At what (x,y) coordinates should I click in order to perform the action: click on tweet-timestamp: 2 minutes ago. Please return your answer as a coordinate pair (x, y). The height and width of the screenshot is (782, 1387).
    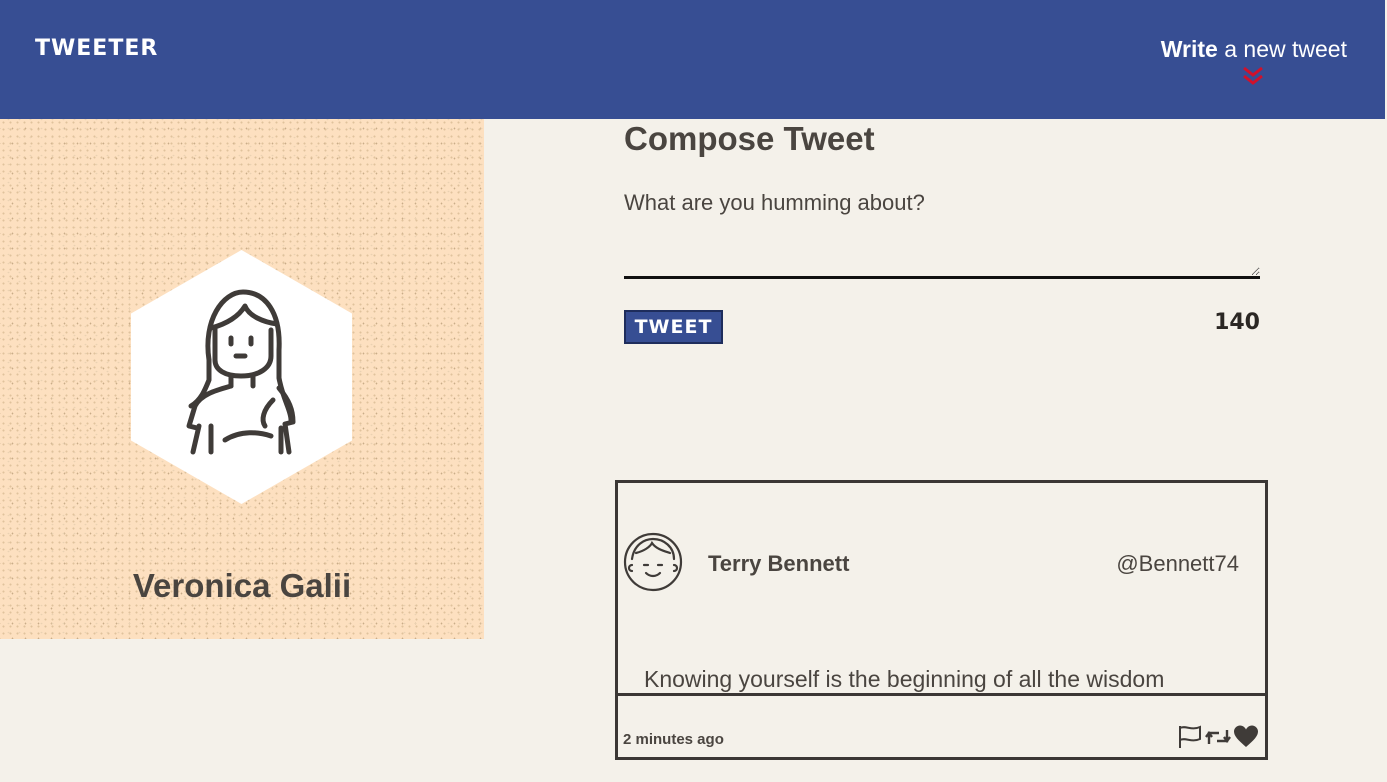
    Looking at the image, I should click on (673, 739).